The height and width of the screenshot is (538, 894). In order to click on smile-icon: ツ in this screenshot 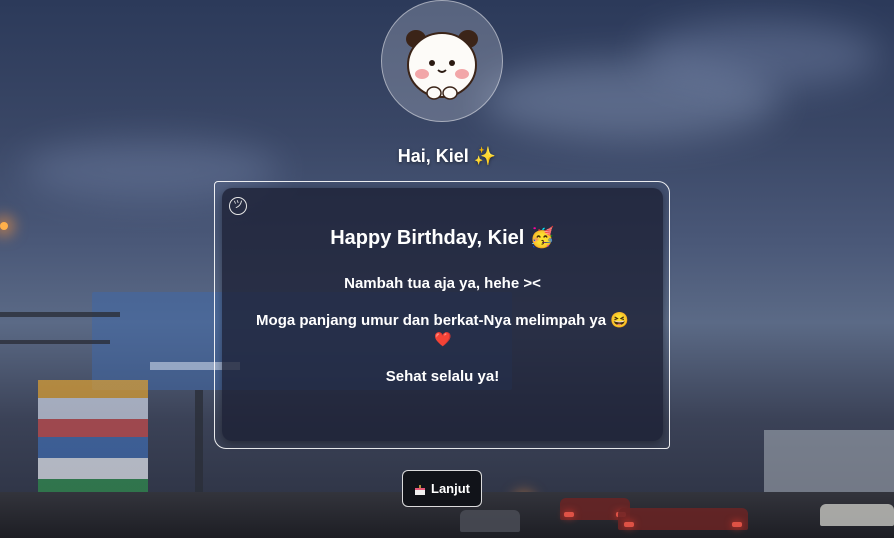, I will do `click(238, 206)`.